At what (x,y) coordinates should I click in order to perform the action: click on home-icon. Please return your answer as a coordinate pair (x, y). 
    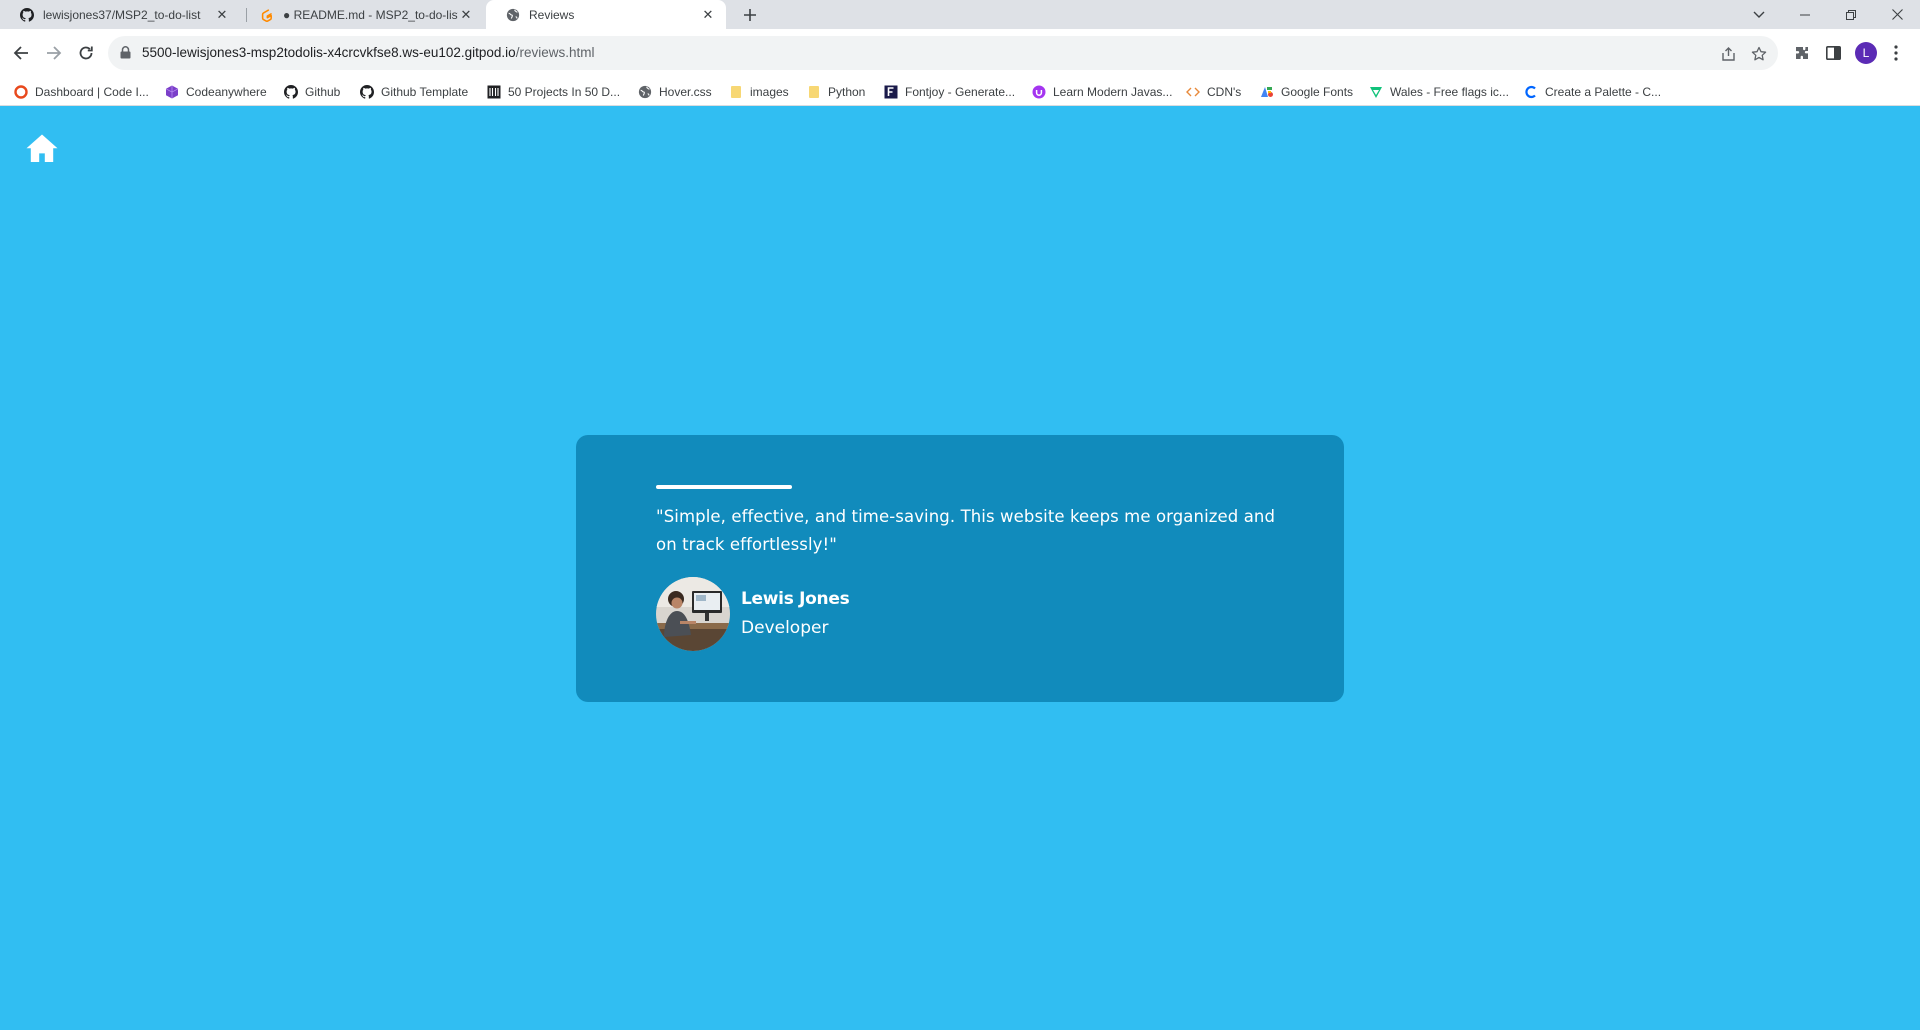
    Looking at the image, I should click on (42, 148).